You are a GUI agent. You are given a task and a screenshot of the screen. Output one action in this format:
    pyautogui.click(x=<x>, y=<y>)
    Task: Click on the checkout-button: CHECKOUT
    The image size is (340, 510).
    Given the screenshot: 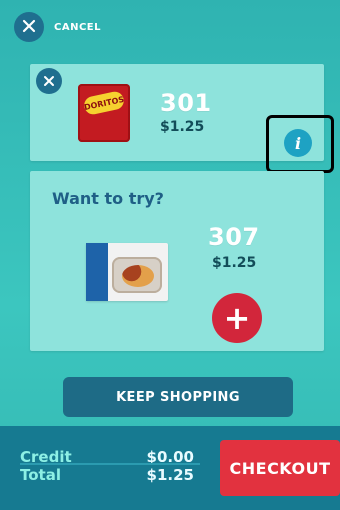 What is the action you would take?
    pyautogui.click(x=280, y=468)
    